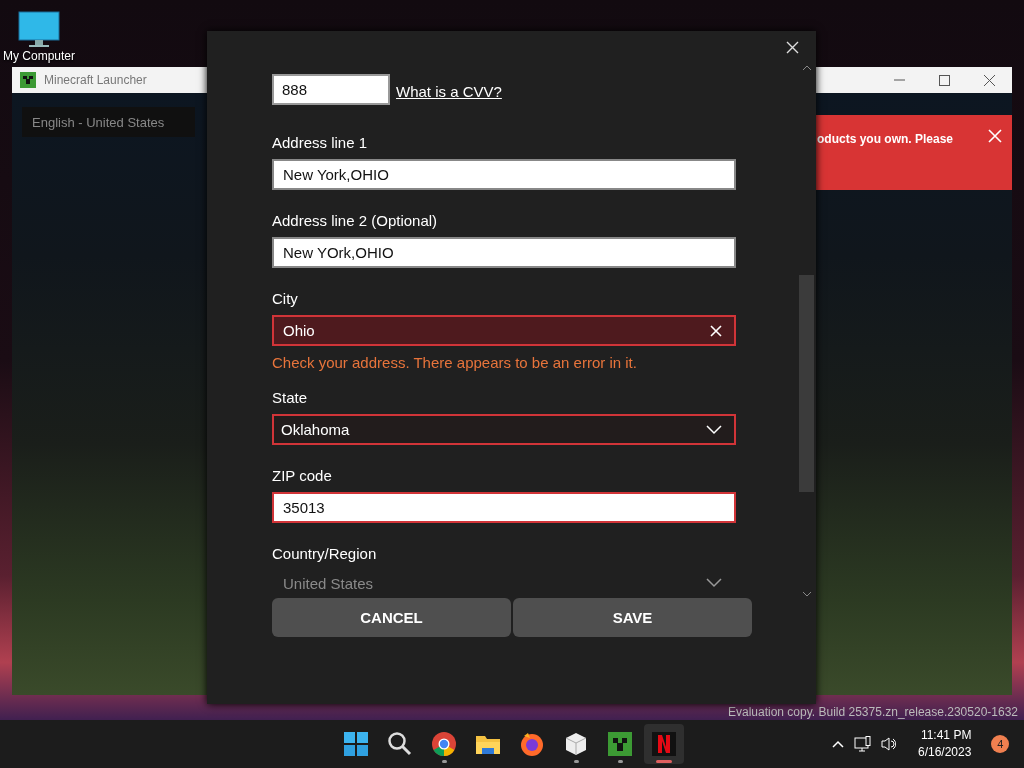  What do you see at coordinates (285, 299) in the screenshot?
I see `field-label: City` at bounding box center [285, 299].